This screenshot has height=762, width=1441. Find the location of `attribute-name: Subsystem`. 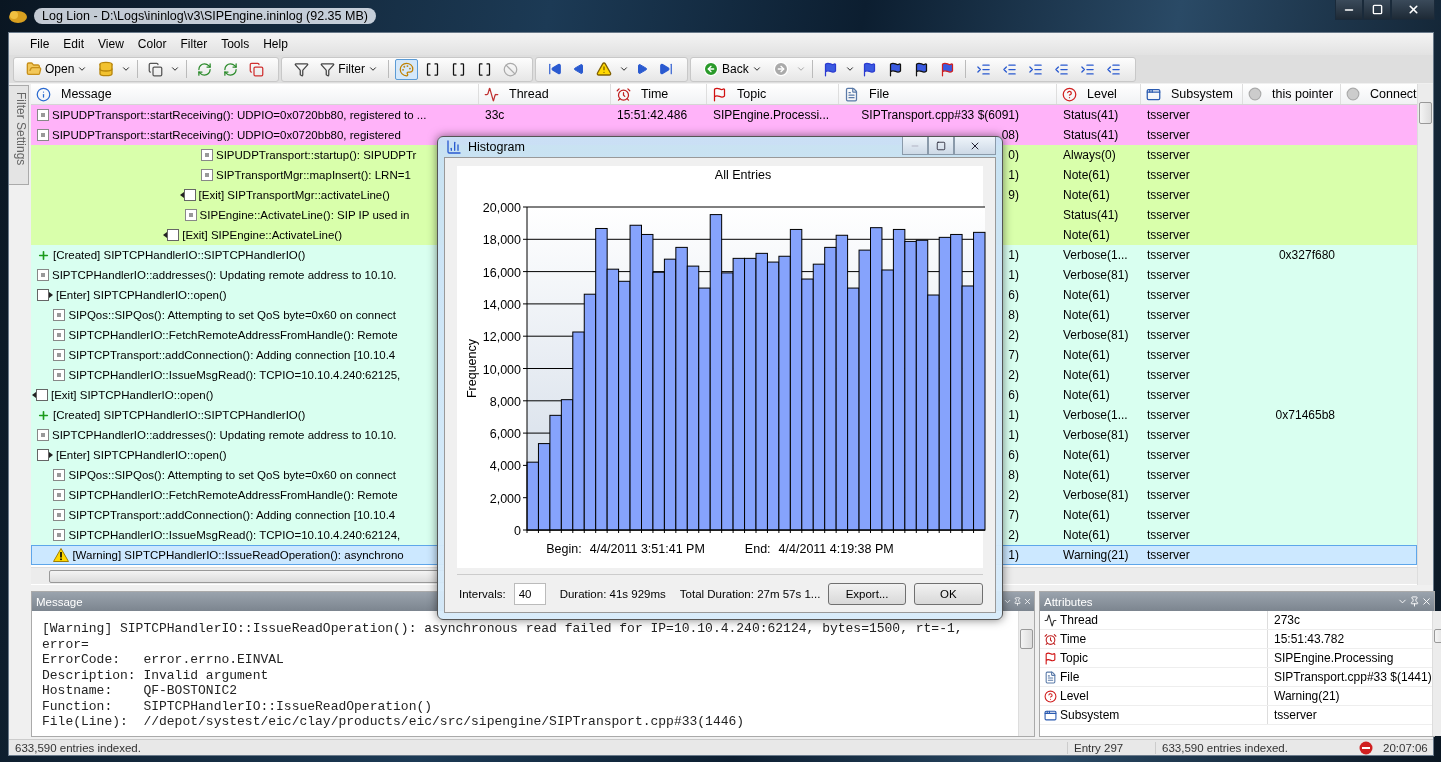

attribute-name: Subsystem is located at coordinates (1090, 715).